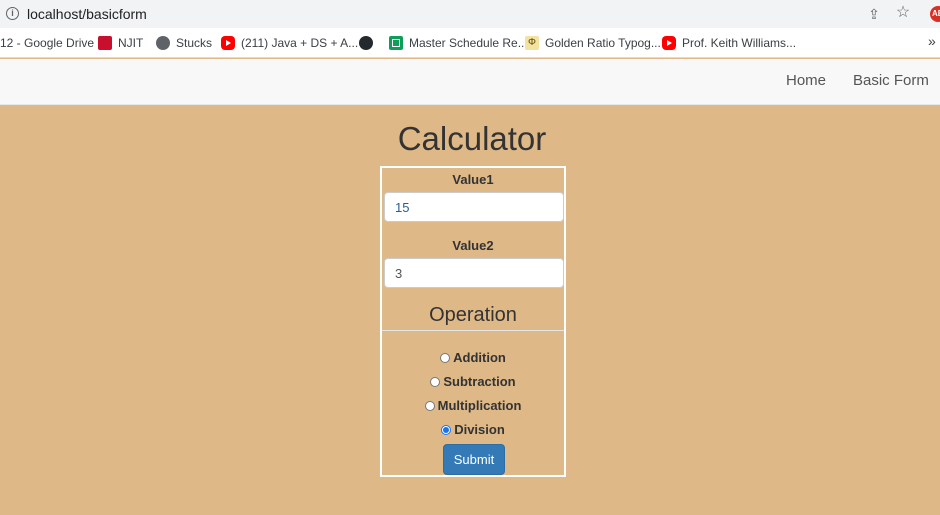 Image resolution: width=940 pixels, height=515 pixels. I want to click on bookmark-njit: NJIT, so click(120, 43).